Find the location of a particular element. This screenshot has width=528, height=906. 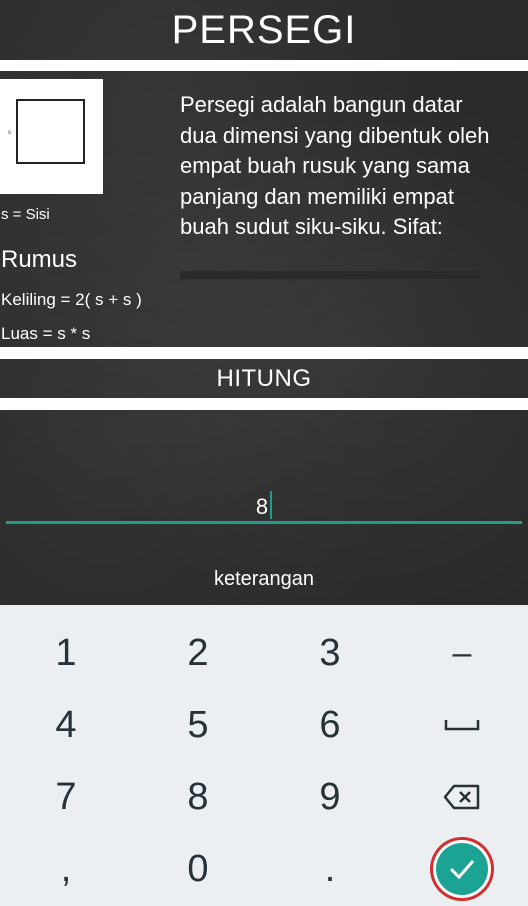

done-button is located at coordinates (462, 869).